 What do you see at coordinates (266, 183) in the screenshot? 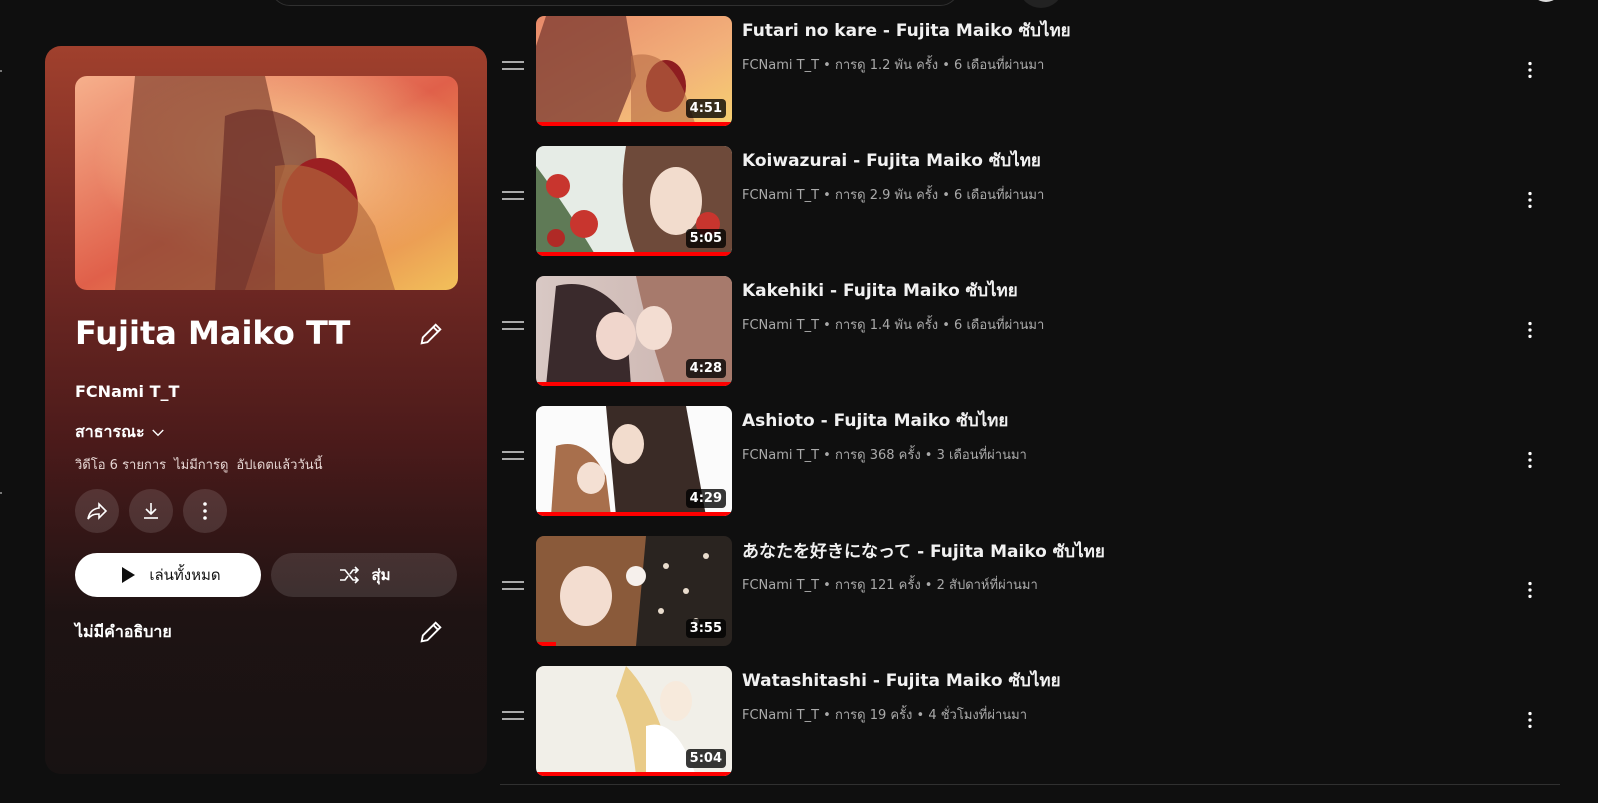
I see `playlist-cover-image` at bounding box center [266, 183].